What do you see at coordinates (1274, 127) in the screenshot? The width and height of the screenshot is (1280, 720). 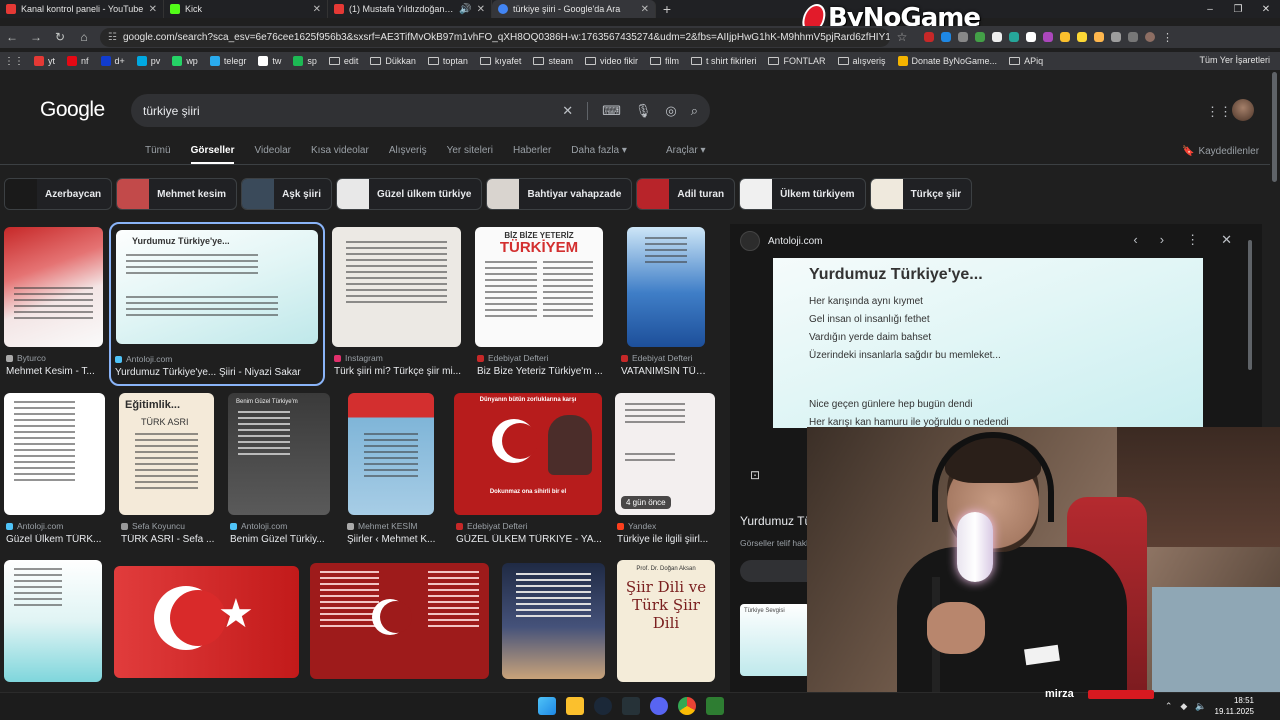 I see `page-scrollbar` at bounding box center [1274, 127].